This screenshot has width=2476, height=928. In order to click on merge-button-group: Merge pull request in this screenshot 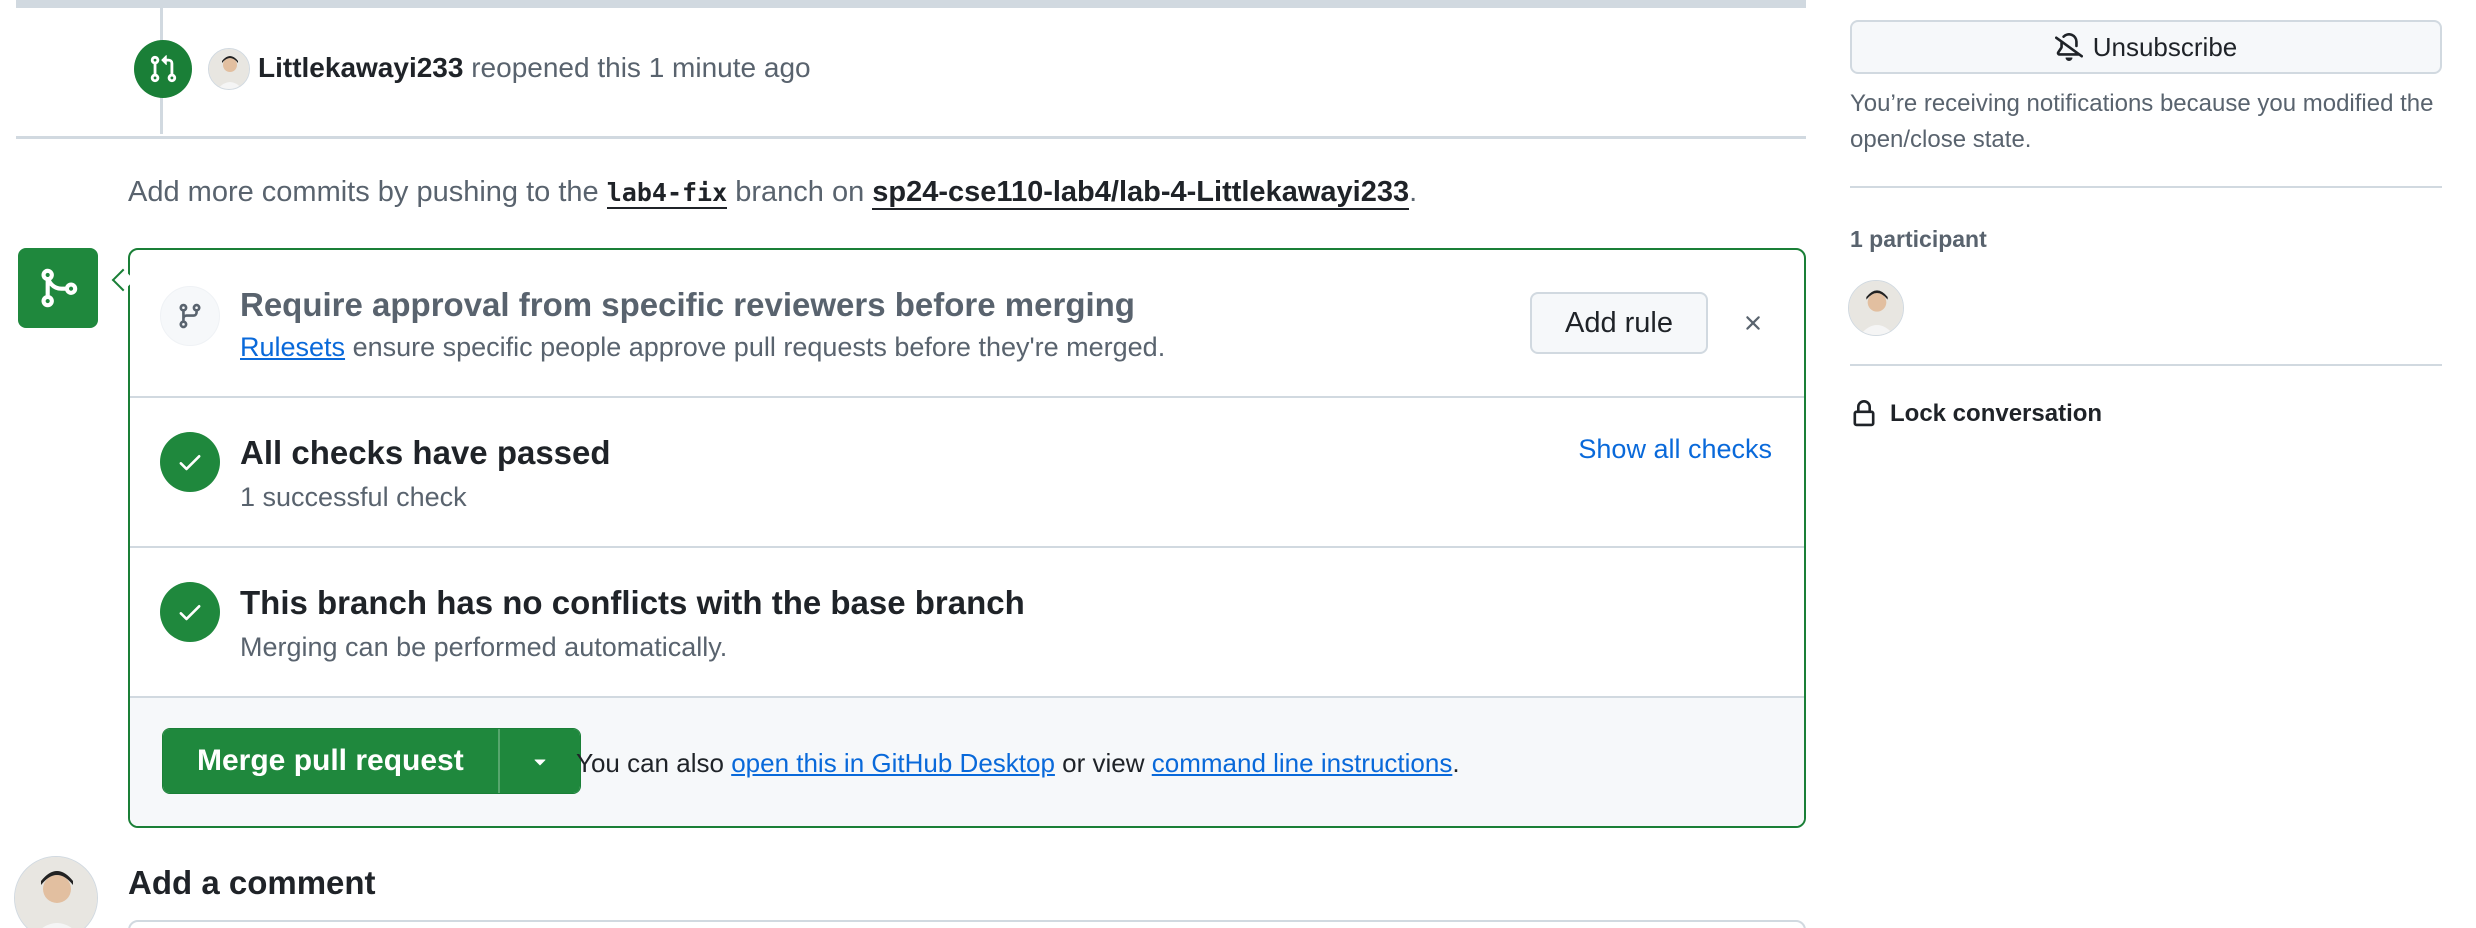, I will do `click(371, 761)`.